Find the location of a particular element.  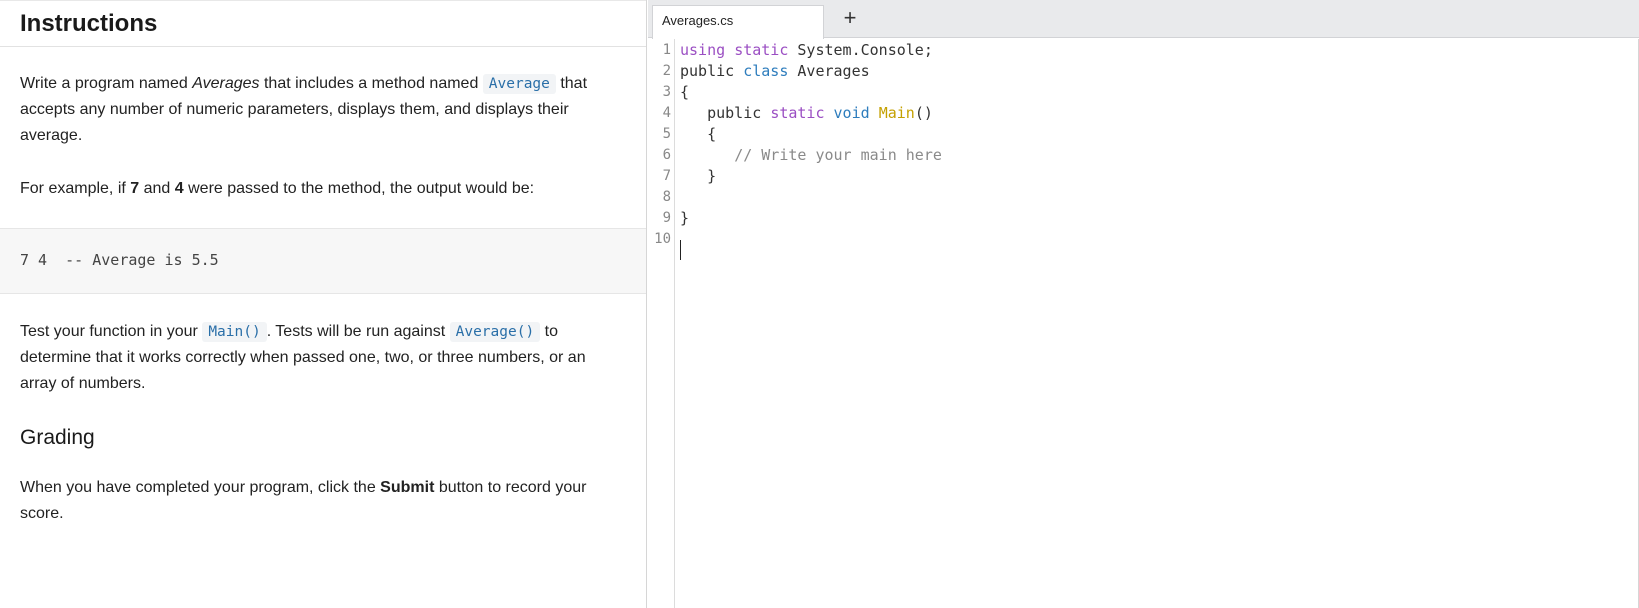

instructions-header: Instructions is located at coordinates (323, 23).